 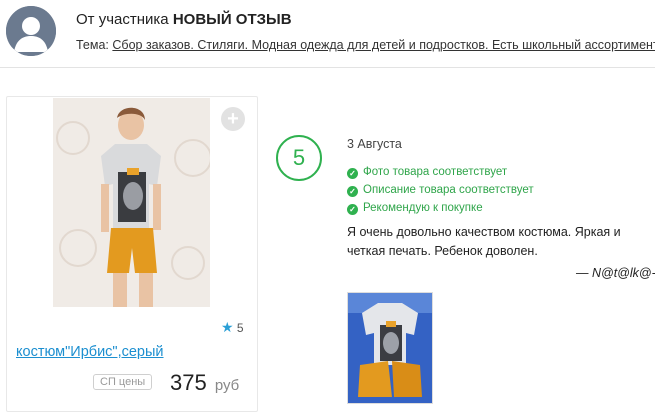 What do you see at coordinates (227, 385) in the screenshot?
I see `price-currency: руб` at bounding box center [227, 385].